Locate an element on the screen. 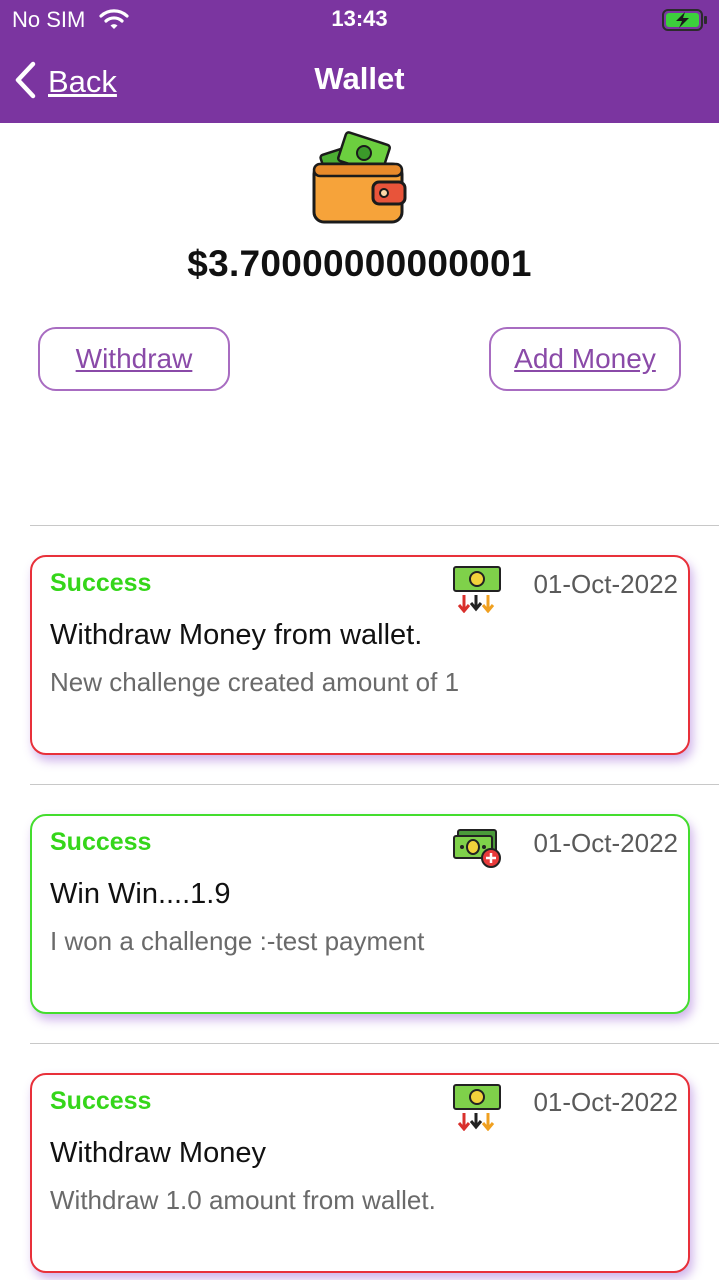 The height and width of the screenshot is (1280, 719). add-money-button-label: Add Money is located at coordinates (585, 358).